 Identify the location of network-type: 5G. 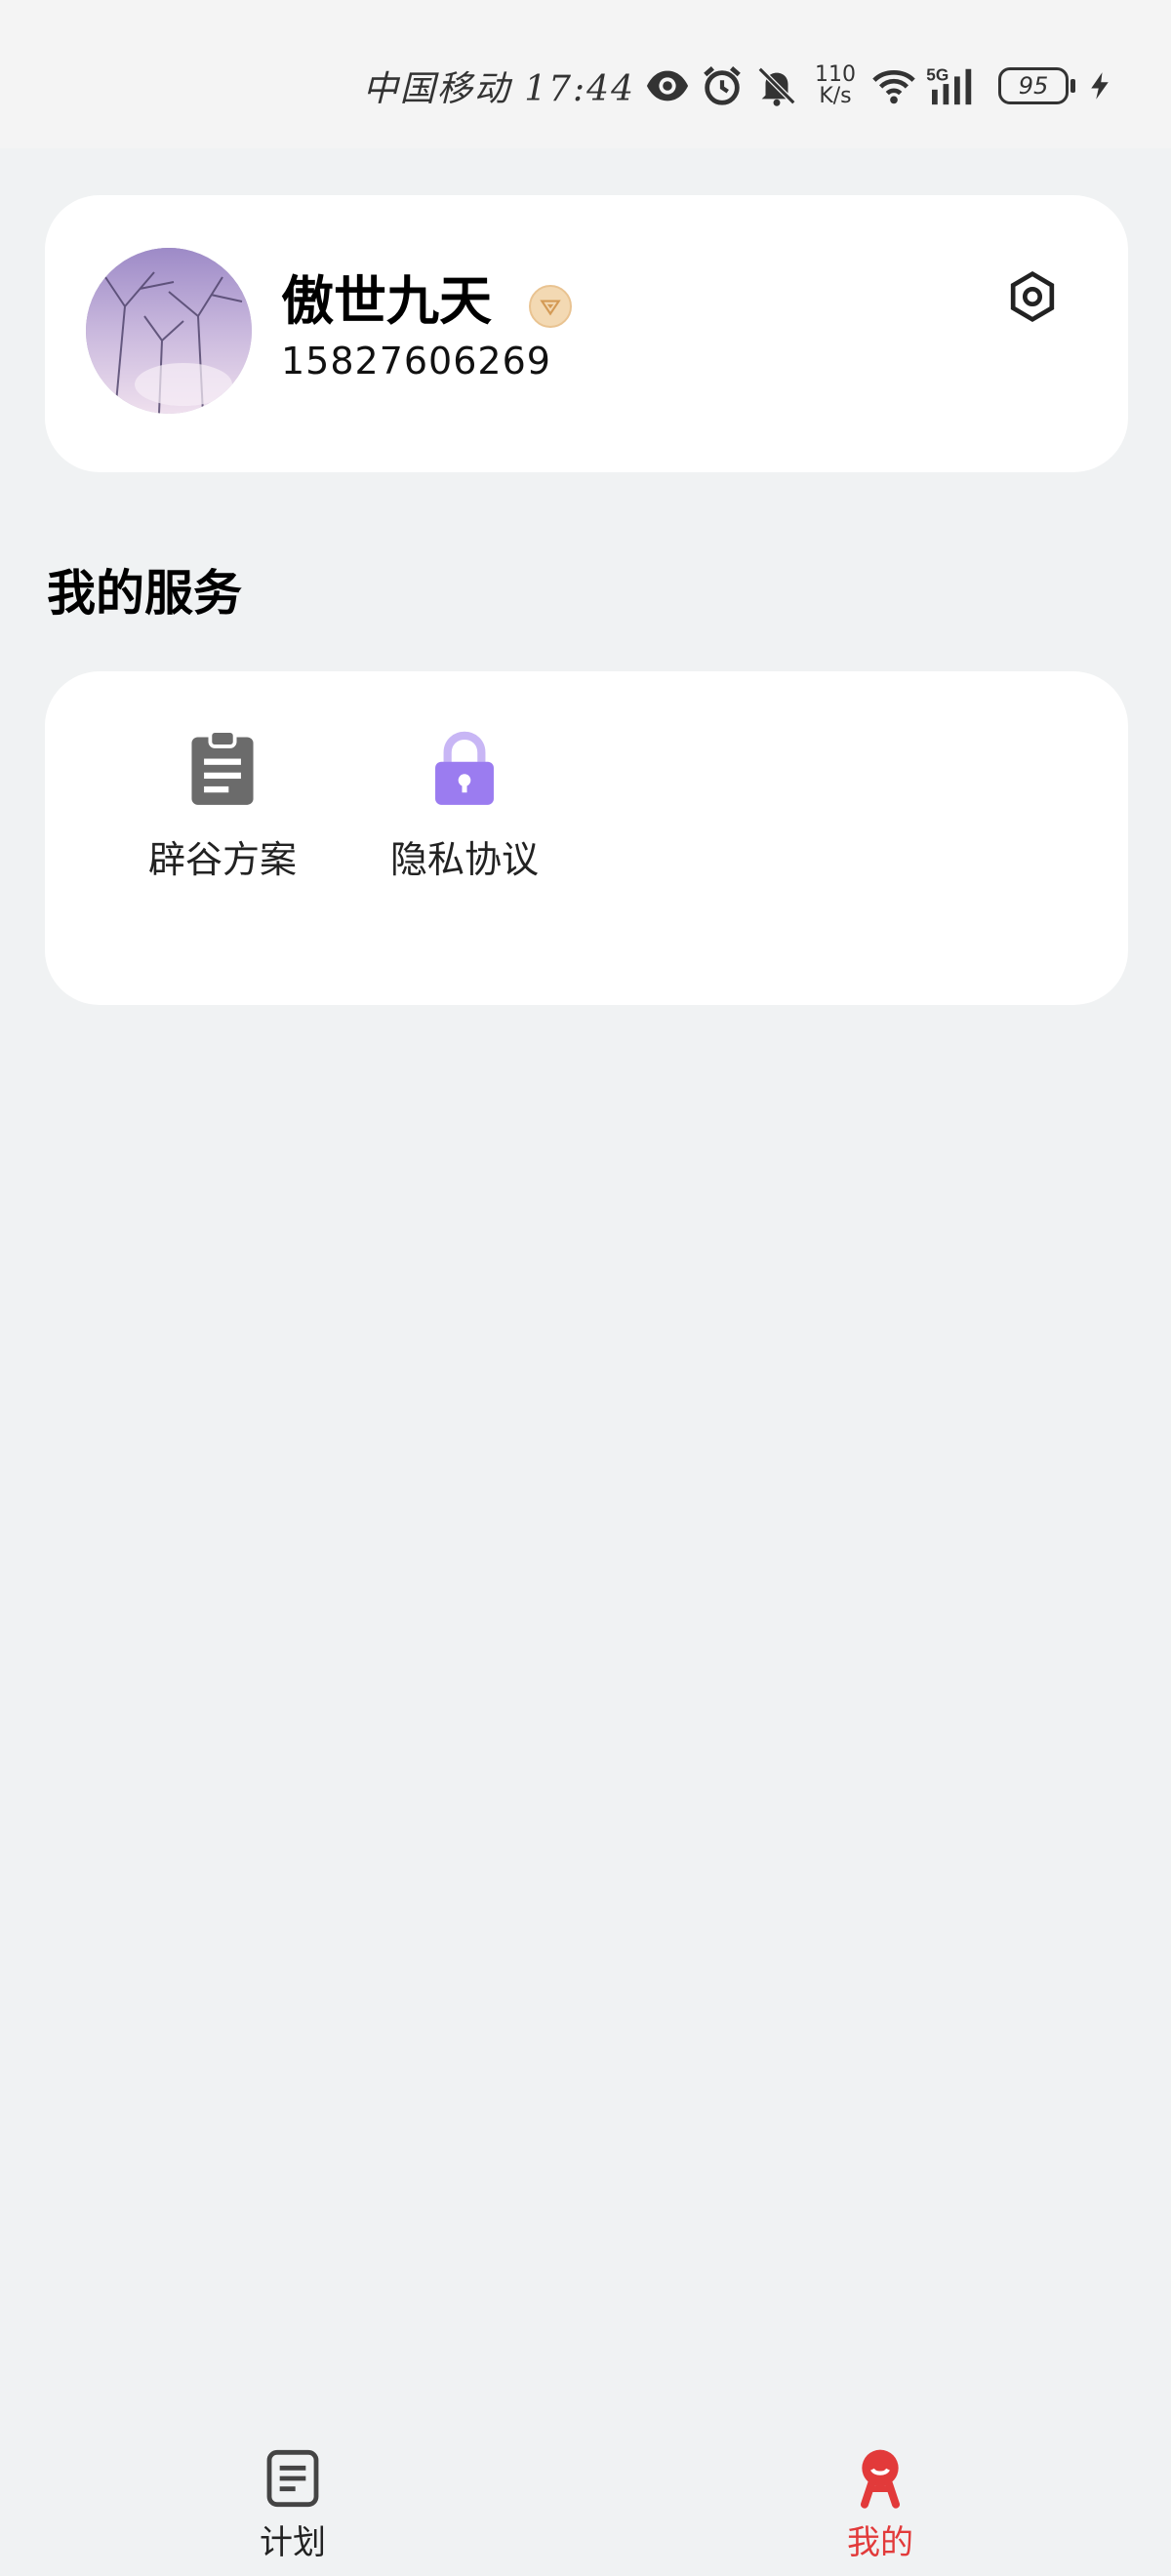
(937, 74).